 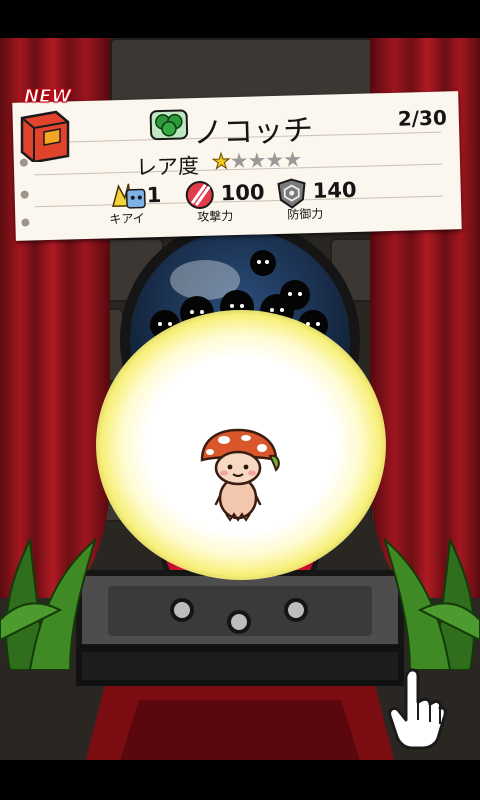 What do you see at coordinates (127, 219) in the screenshot?
I see `kiai-label: キアイ` at bounding box center [127, 219].